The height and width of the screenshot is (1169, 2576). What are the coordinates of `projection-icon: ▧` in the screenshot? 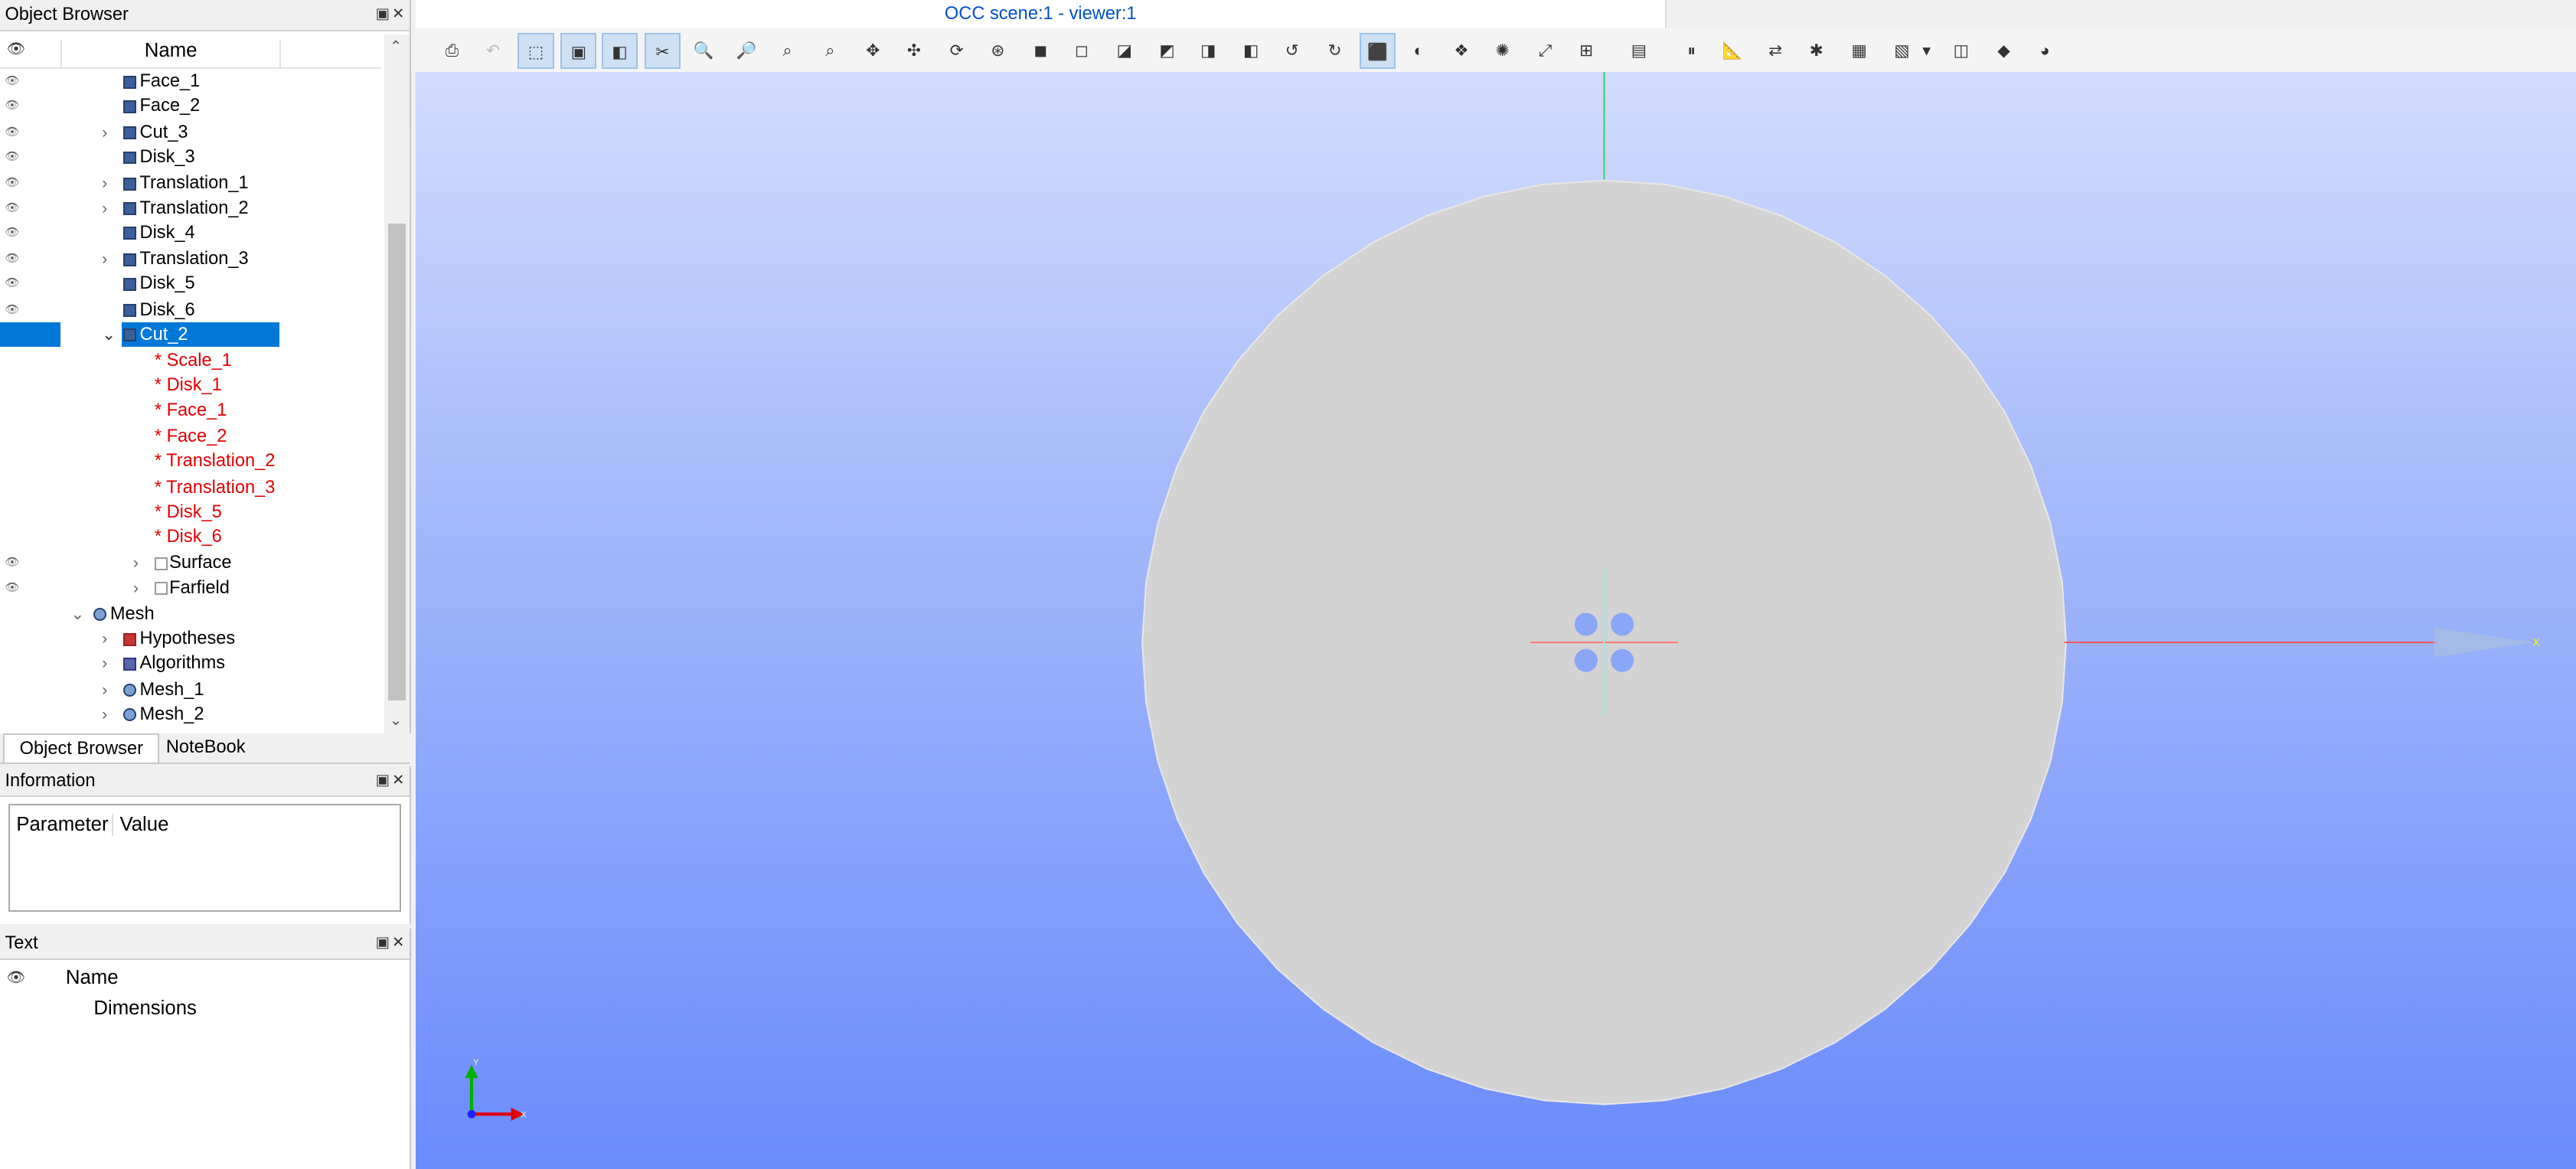 It's located at (1902, 51).